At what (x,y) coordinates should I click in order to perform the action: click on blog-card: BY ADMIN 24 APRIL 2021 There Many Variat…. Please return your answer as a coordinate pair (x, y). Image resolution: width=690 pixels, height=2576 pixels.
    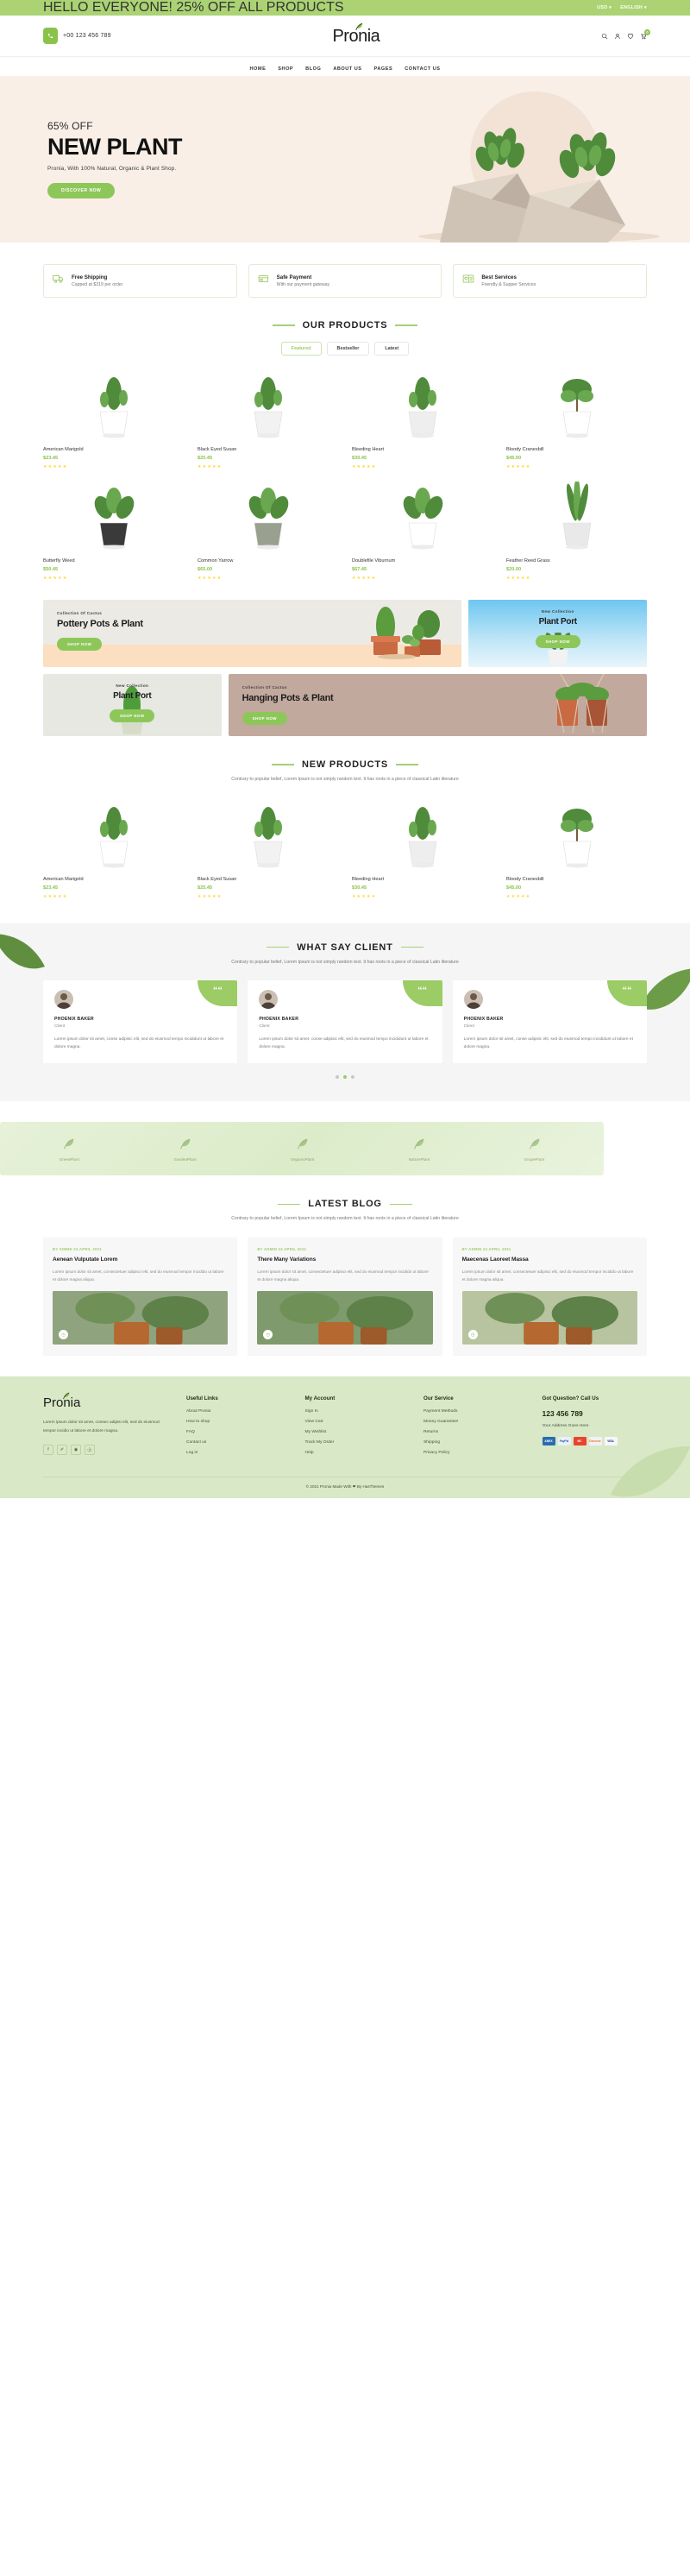
    Looking at the image, I should click on (345, 1297).